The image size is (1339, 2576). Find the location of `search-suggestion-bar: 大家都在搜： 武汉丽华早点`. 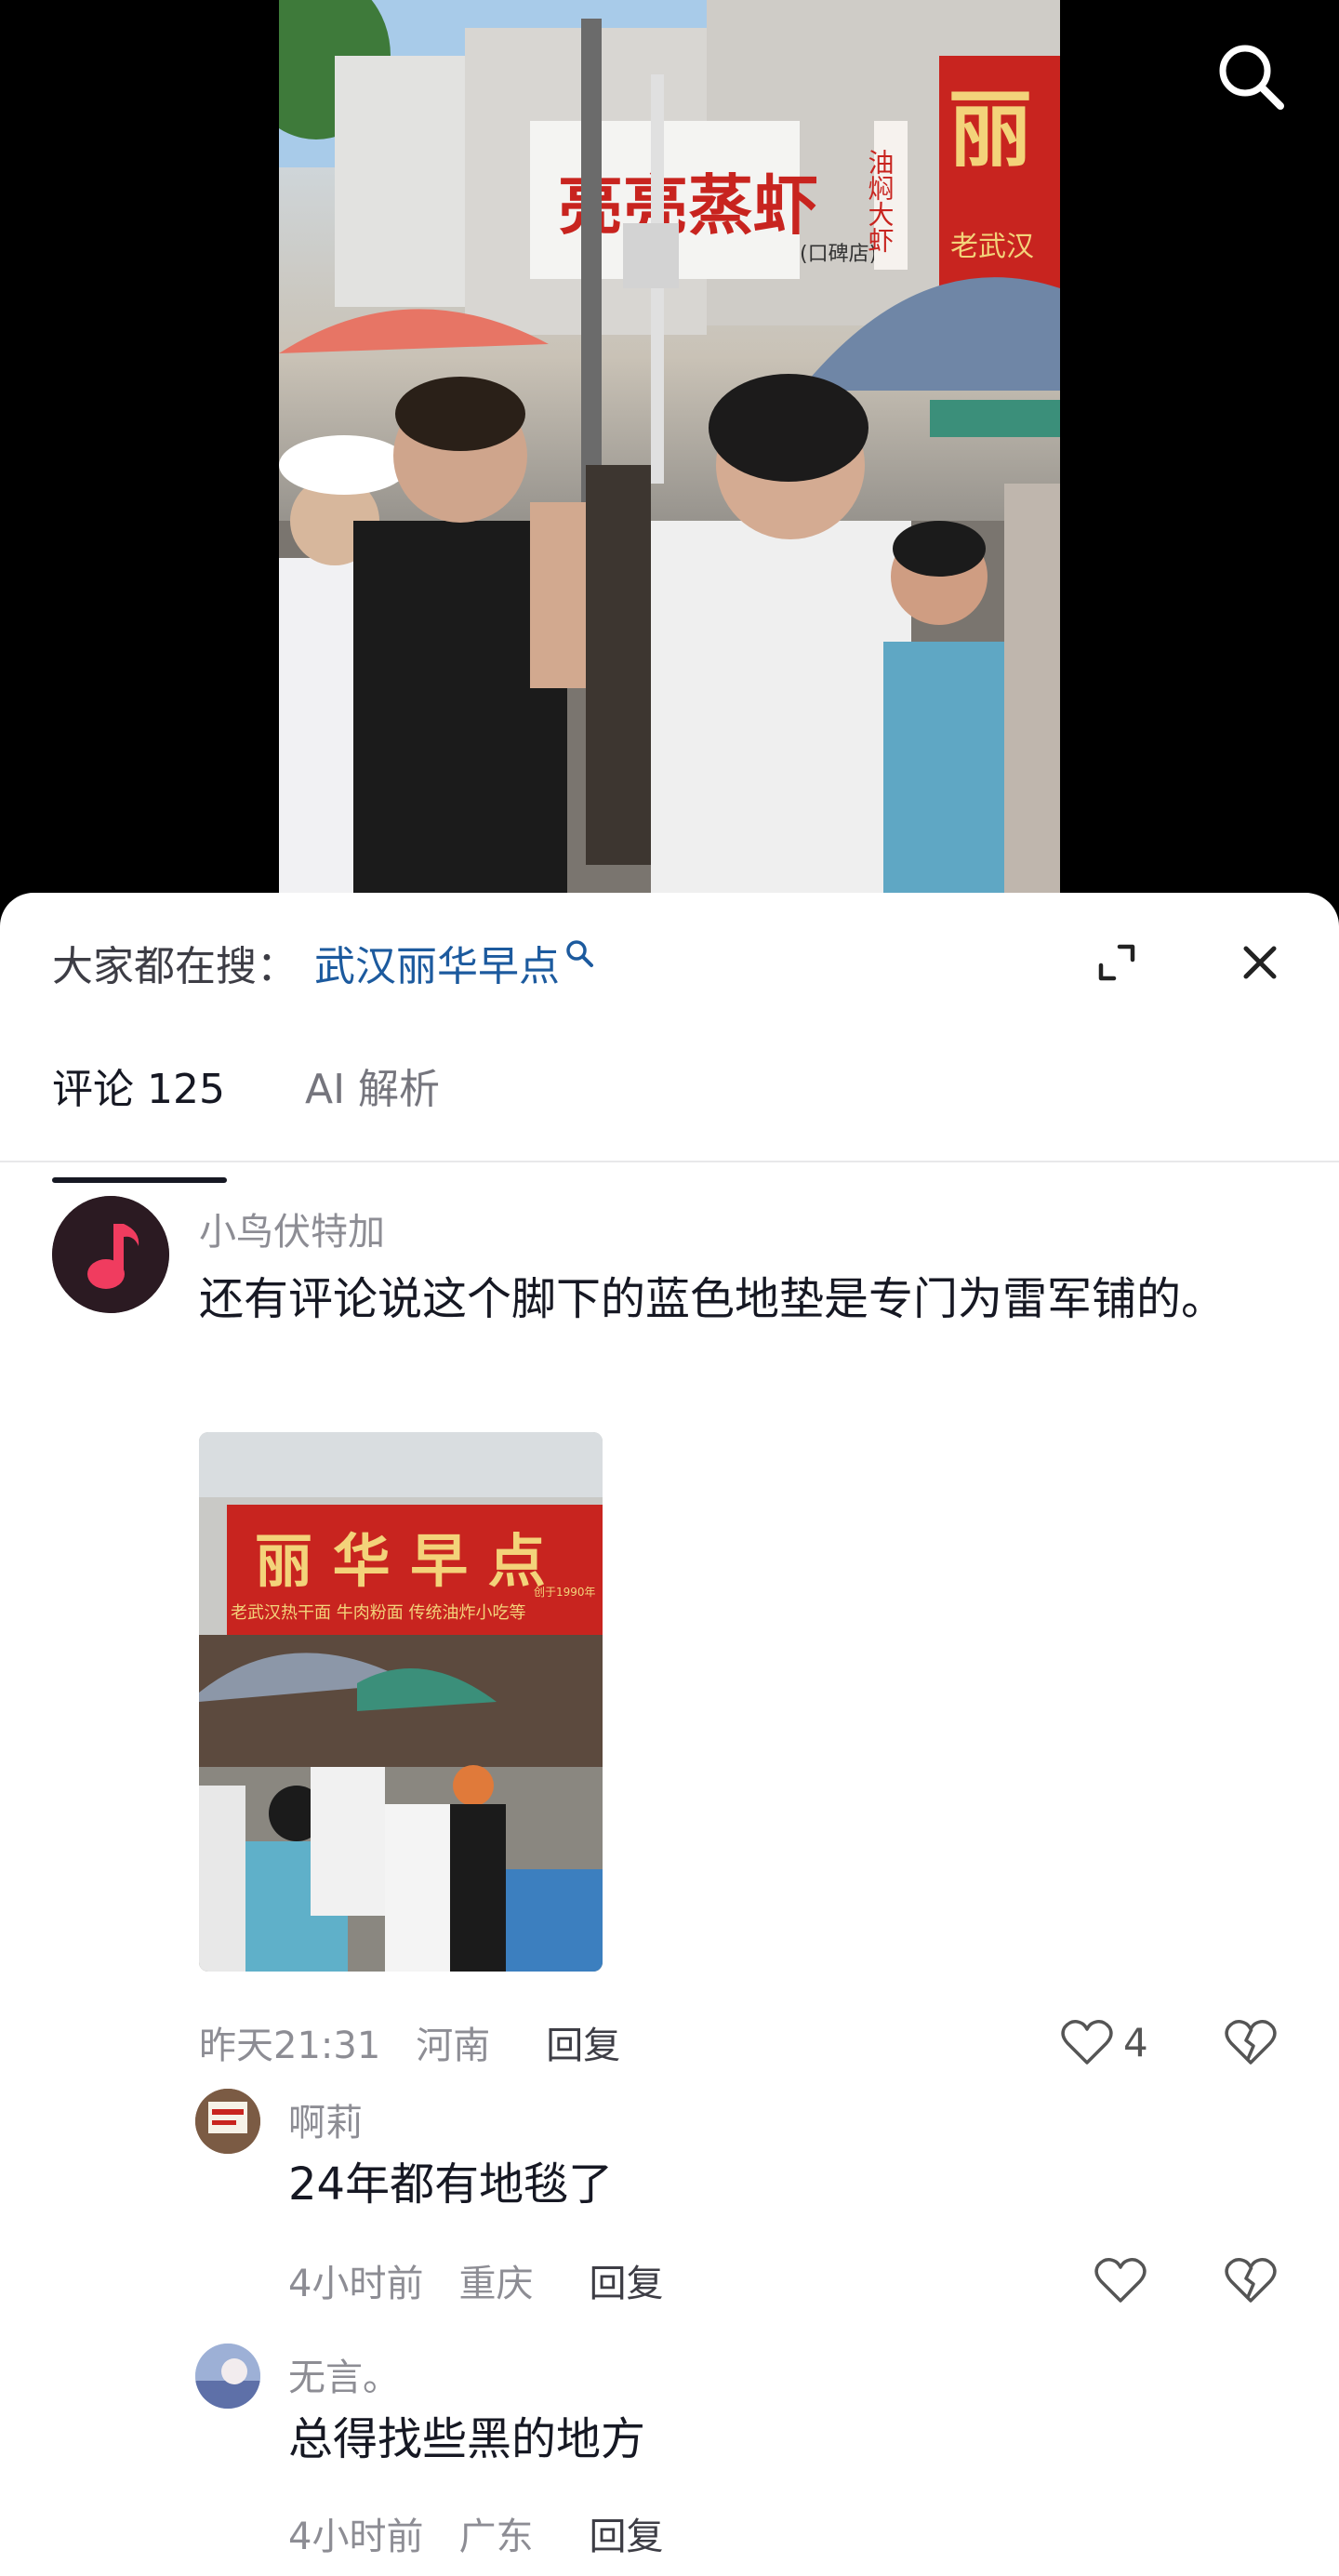

search-suggestion-bar: 大家都在搜： 武汉丽华早点 is located at coordinates (323, 962).